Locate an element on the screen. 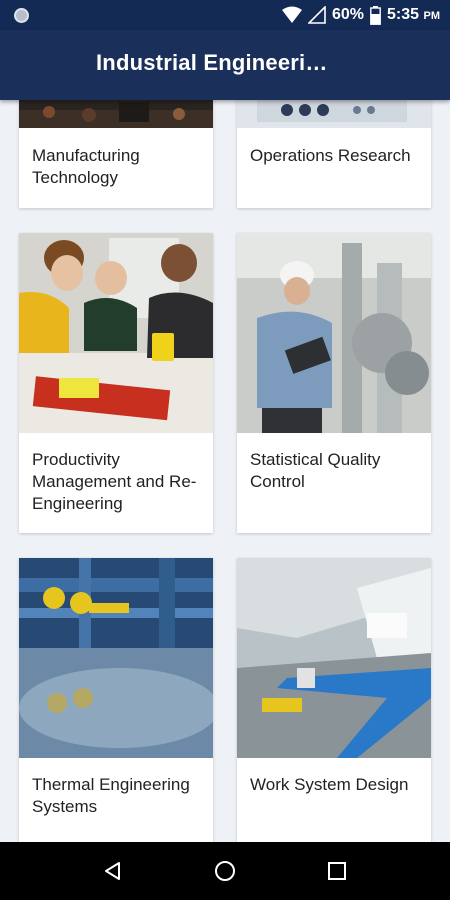 This screenshot has height=900, width=450. recents-icon is located at coordinates (337, 871).